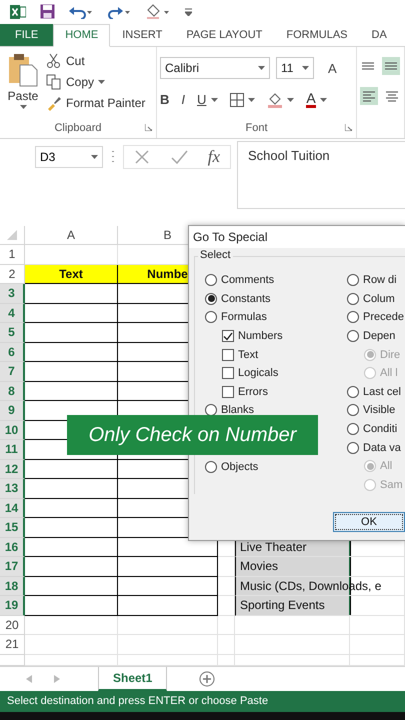 The width and height of the screenshot is (405, 720). I want to click on clipboard-icon, so click(23, 70).